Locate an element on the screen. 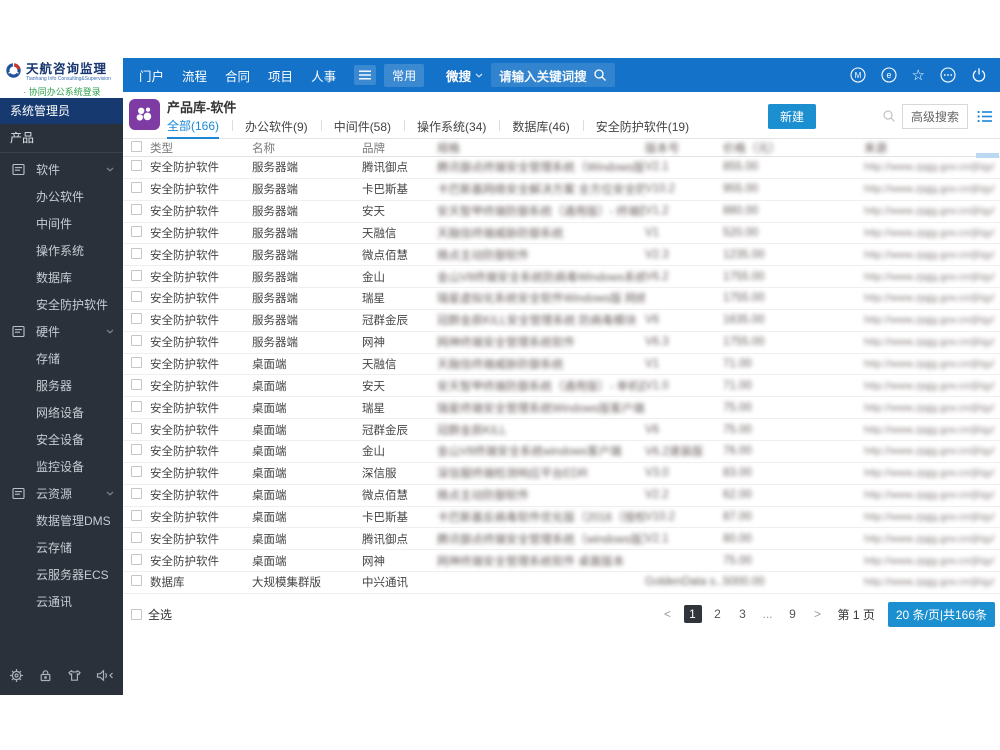  quick-search-input is located at coordinates (854, 116).